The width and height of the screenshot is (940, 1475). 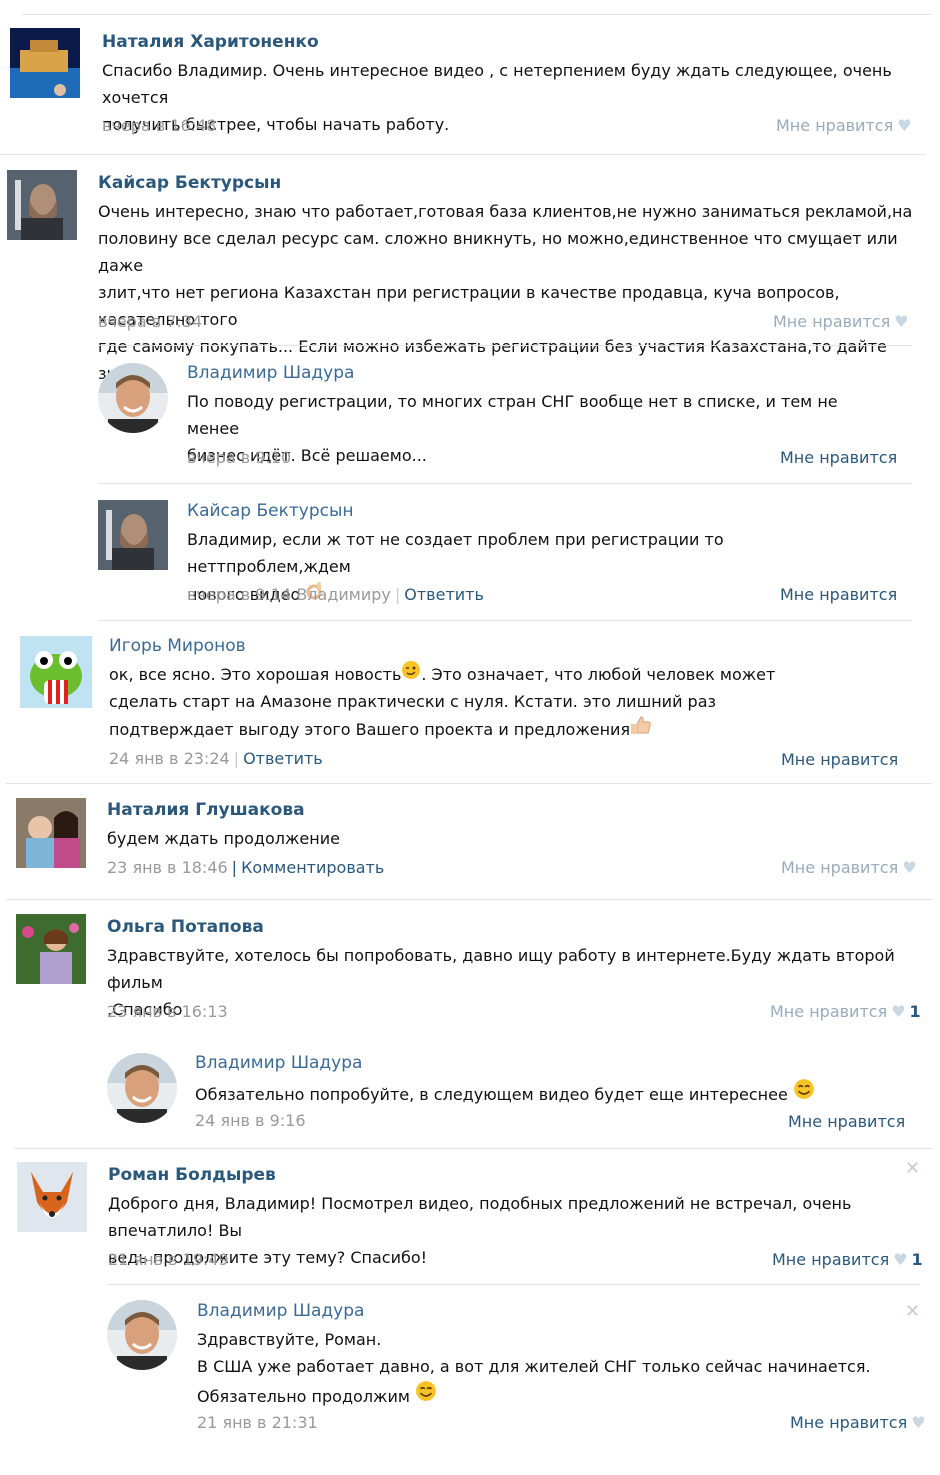 I want to click on timestamp: 24 янв в 23:24, so click(x=169, y=758).